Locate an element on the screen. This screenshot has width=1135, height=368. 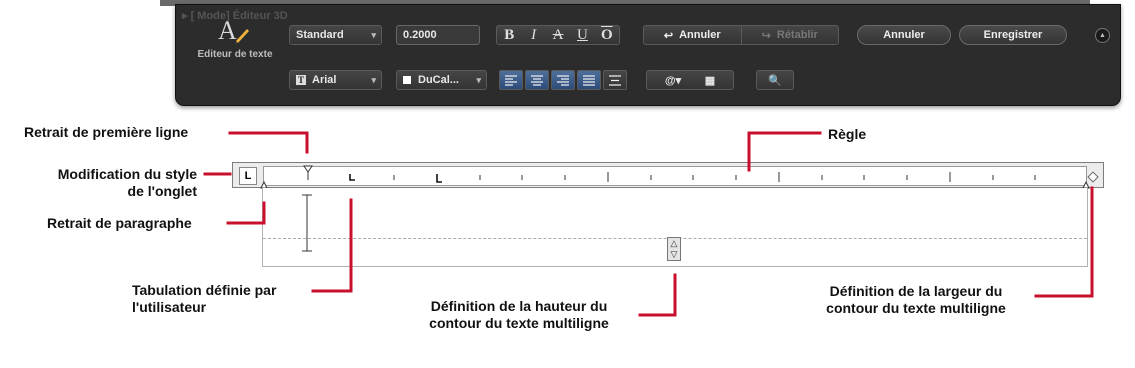
label-height-line2: contour du texte multiligne is located at coordinates (519, 323).